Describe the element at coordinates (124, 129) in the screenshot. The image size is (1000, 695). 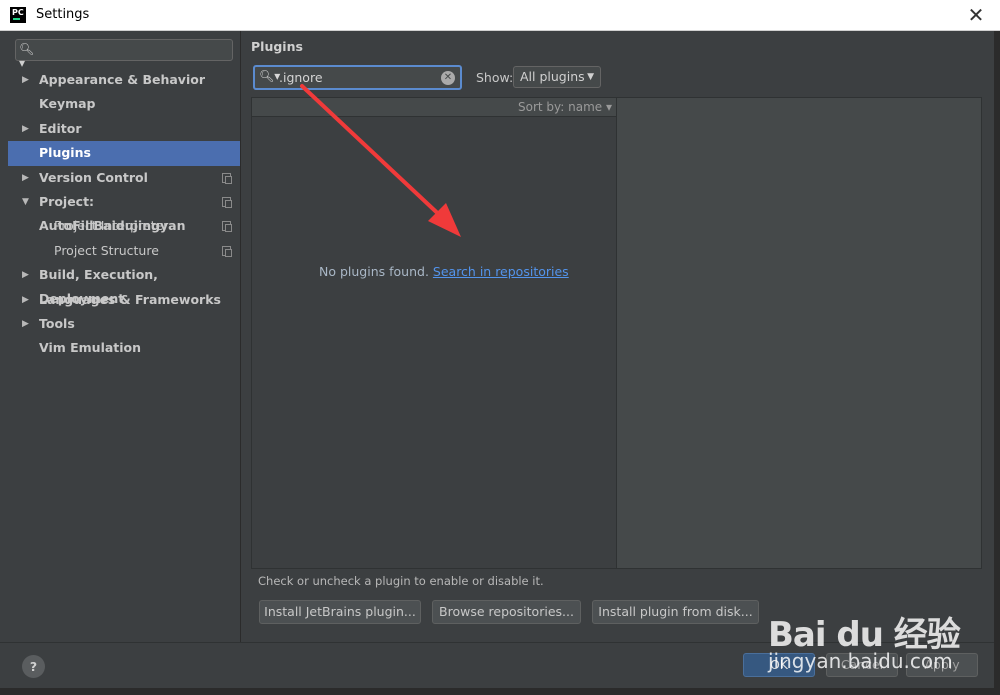
I see `sidebar-item-editor: ▶ Editor` at that location.